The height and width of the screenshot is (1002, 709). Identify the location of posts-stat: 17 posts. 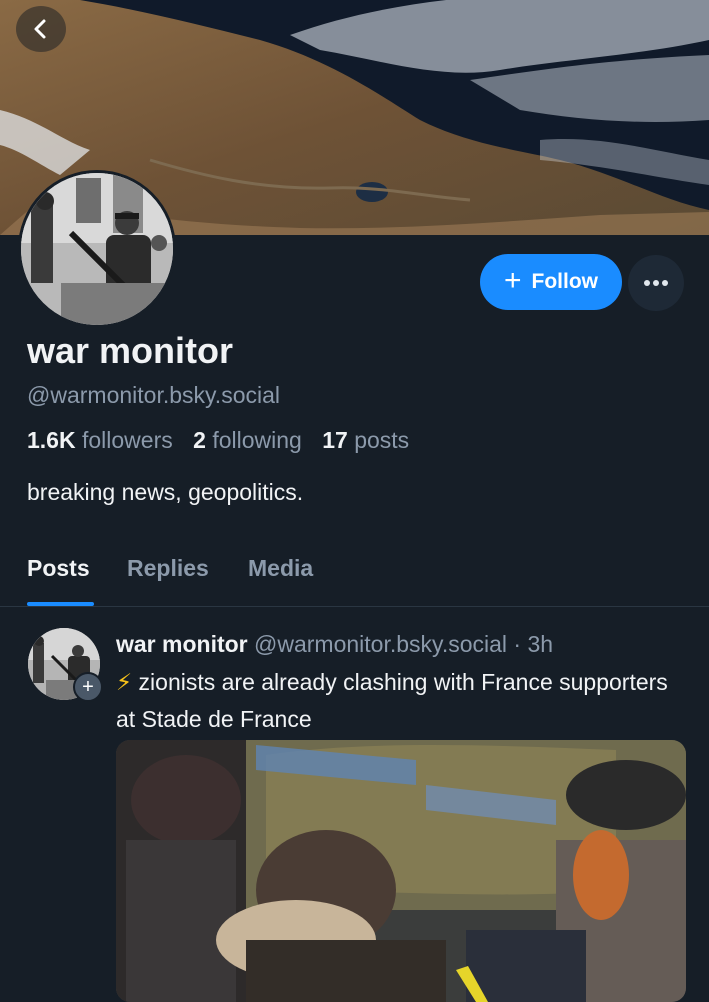
(365, 440).